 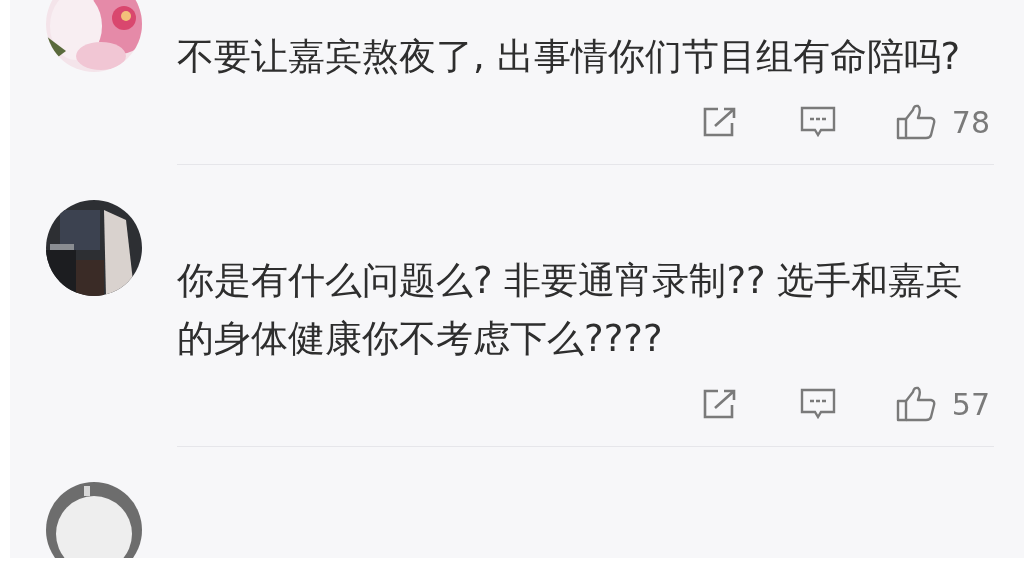 I want to click on comment-text: 你是有什么问题么? 非要通宵录制?? 选手和嘉宾的身体健康你不考虑下么????, so click(x=570, y=310).